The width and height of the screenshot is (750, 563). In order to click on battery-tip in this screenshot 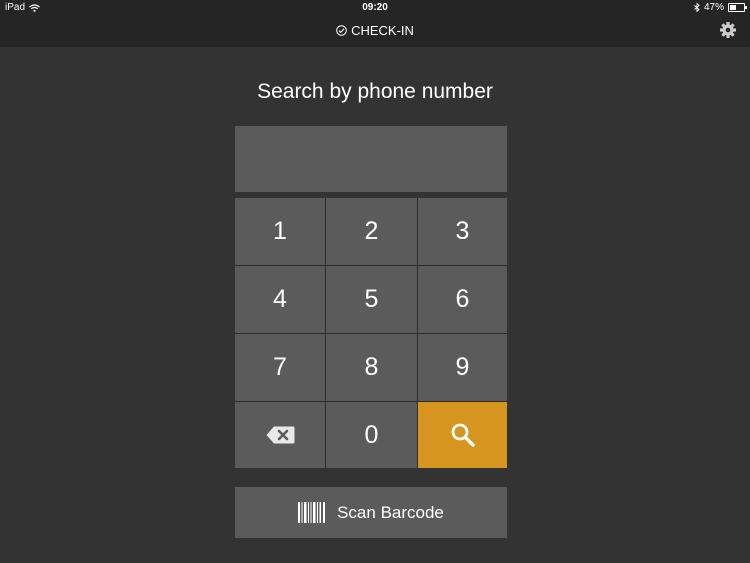, I will do `click(746, 7)`.